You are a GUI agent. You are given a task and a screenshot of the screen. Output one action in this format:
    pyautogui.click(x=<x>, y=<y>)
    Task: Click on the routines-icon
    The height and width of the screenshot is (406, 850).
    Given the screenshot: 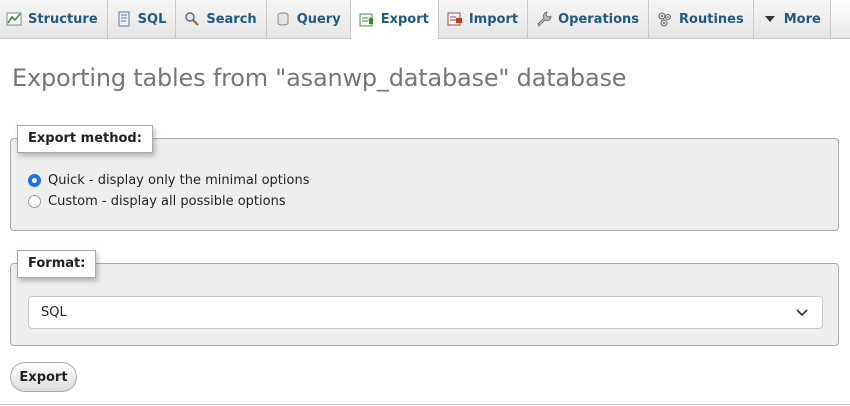 What is the action you would take?
    pyautogui.click(x=665, y=19)
    